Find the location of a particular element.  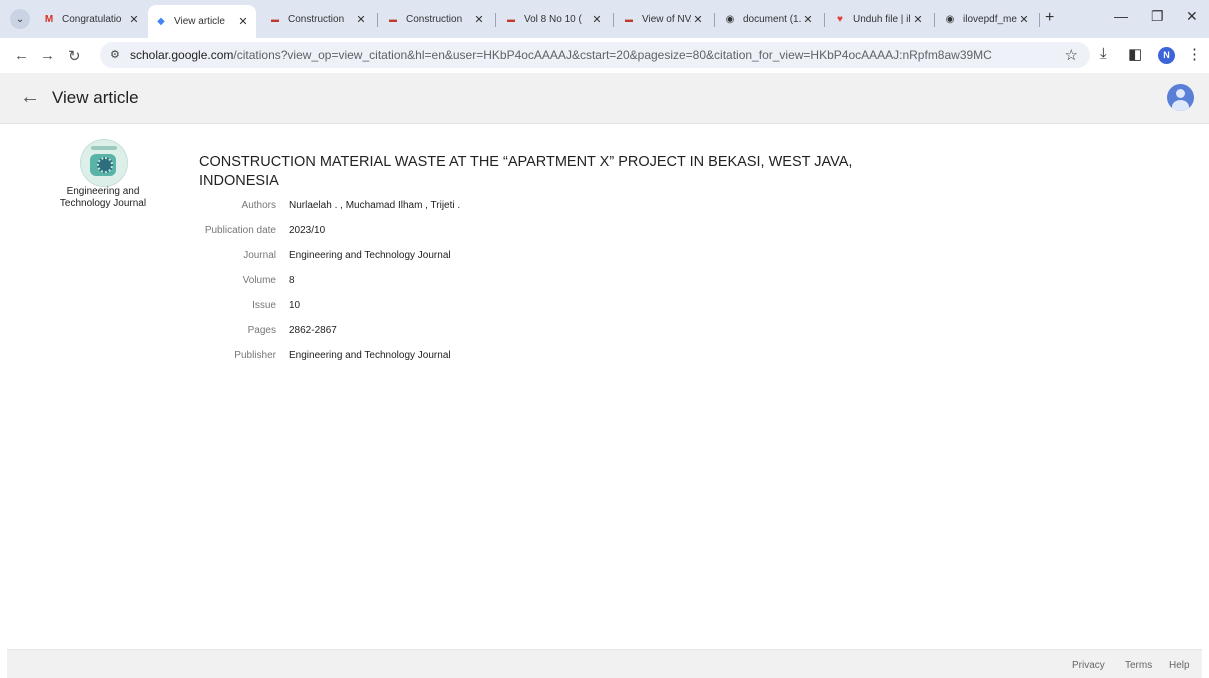

tab-view-of-nva: ▬ View of NVA ✕ is located at coordinates (663, 19).